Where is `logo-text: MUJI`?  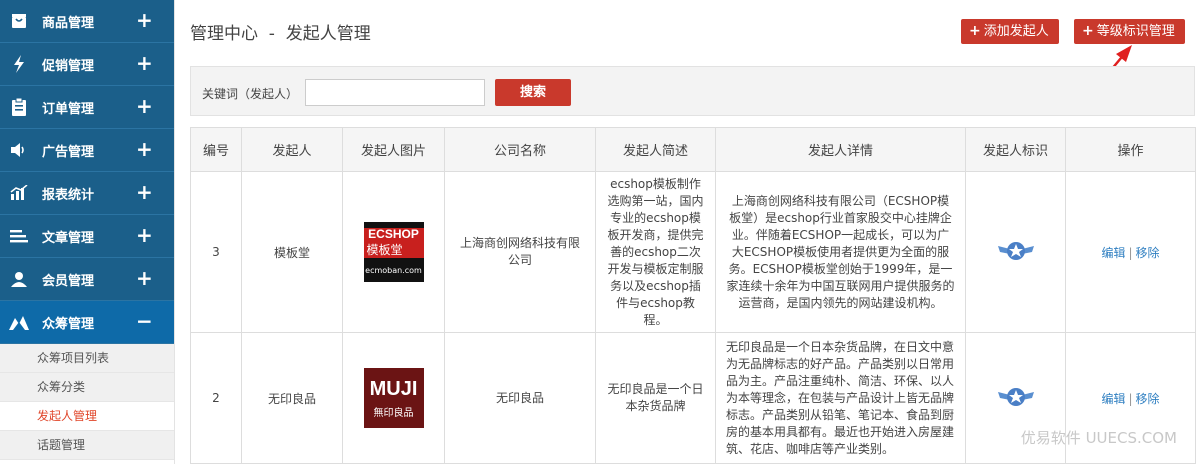 logo-text: MUJI is located at coordinates (393, 389).